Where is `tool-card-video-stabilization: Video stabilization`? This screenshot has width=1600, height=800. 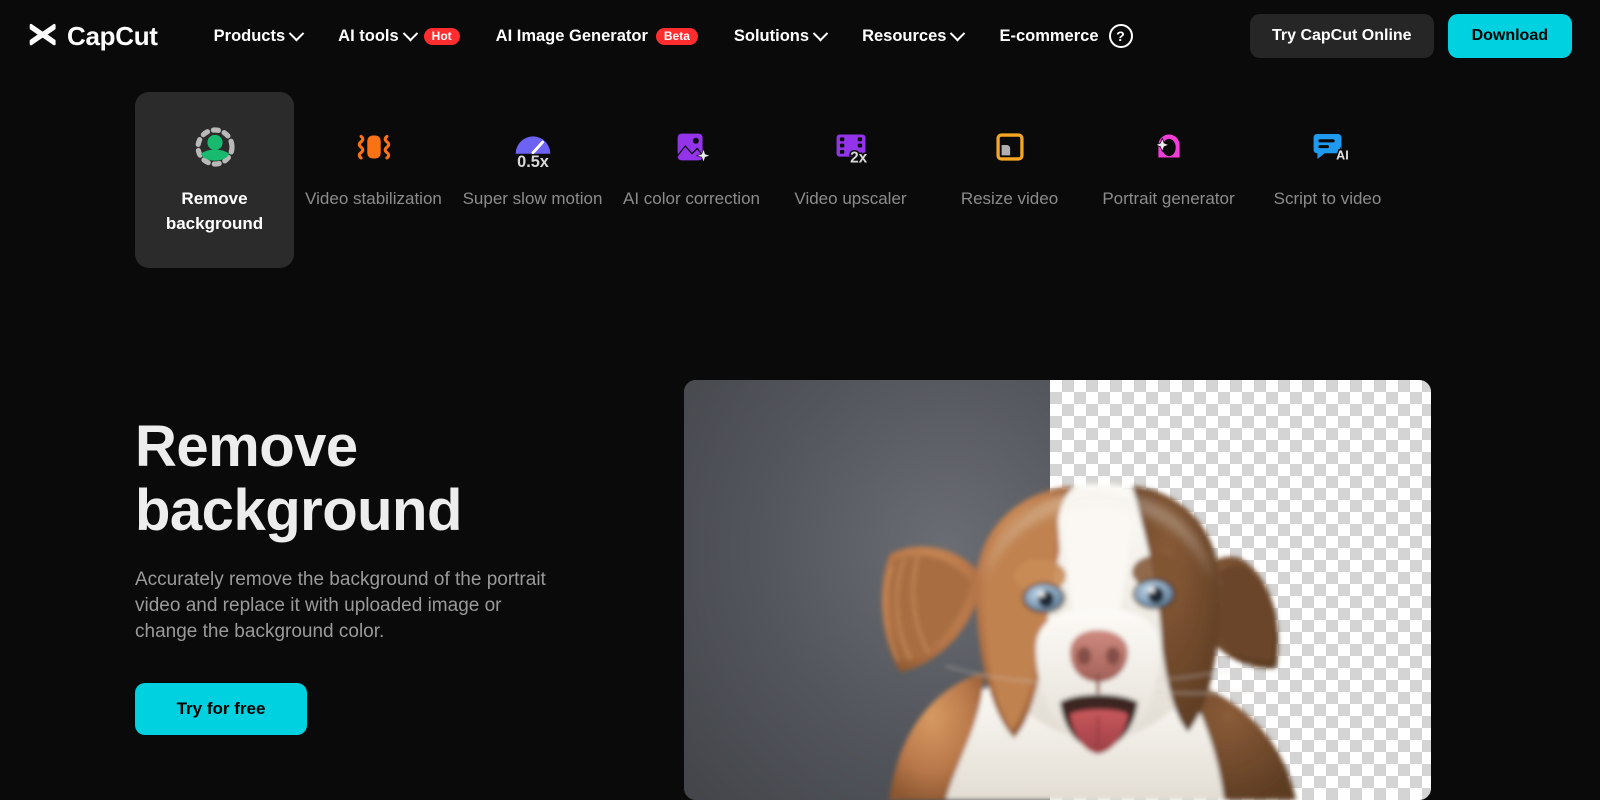 tool-card-video-stabilization: Video stabilization is located at coordinates (373, 180).